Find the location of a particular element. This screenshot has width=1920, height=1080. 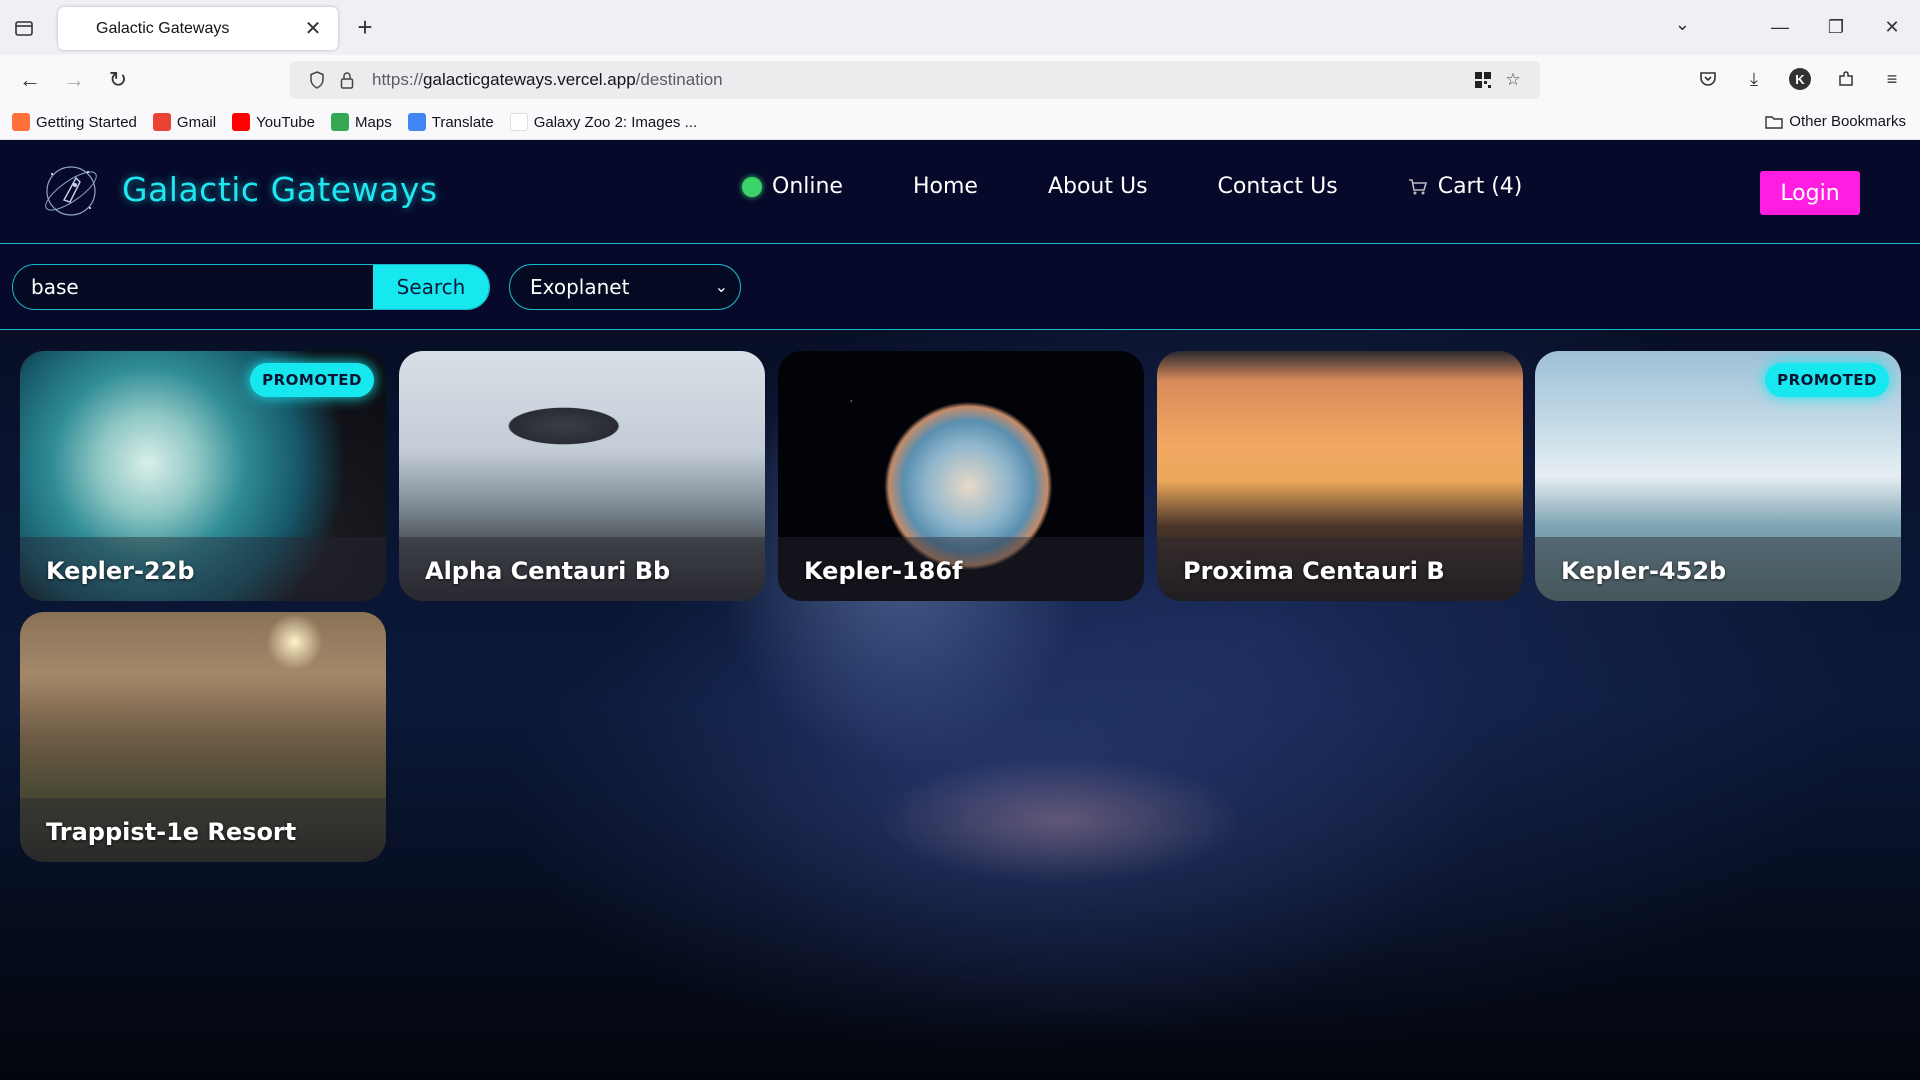

other-bookmarks: Other Bookmarks is located at coordinates (1835, 121).